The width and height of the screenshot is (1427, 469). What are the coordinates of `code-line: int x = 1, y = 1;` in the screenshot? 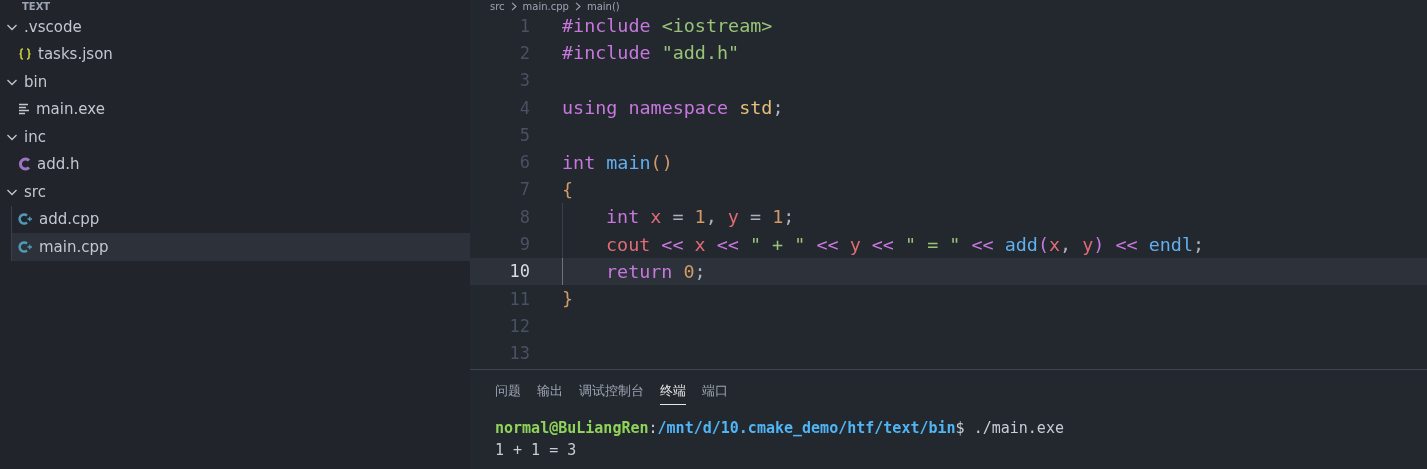 It's located at (700, 217).